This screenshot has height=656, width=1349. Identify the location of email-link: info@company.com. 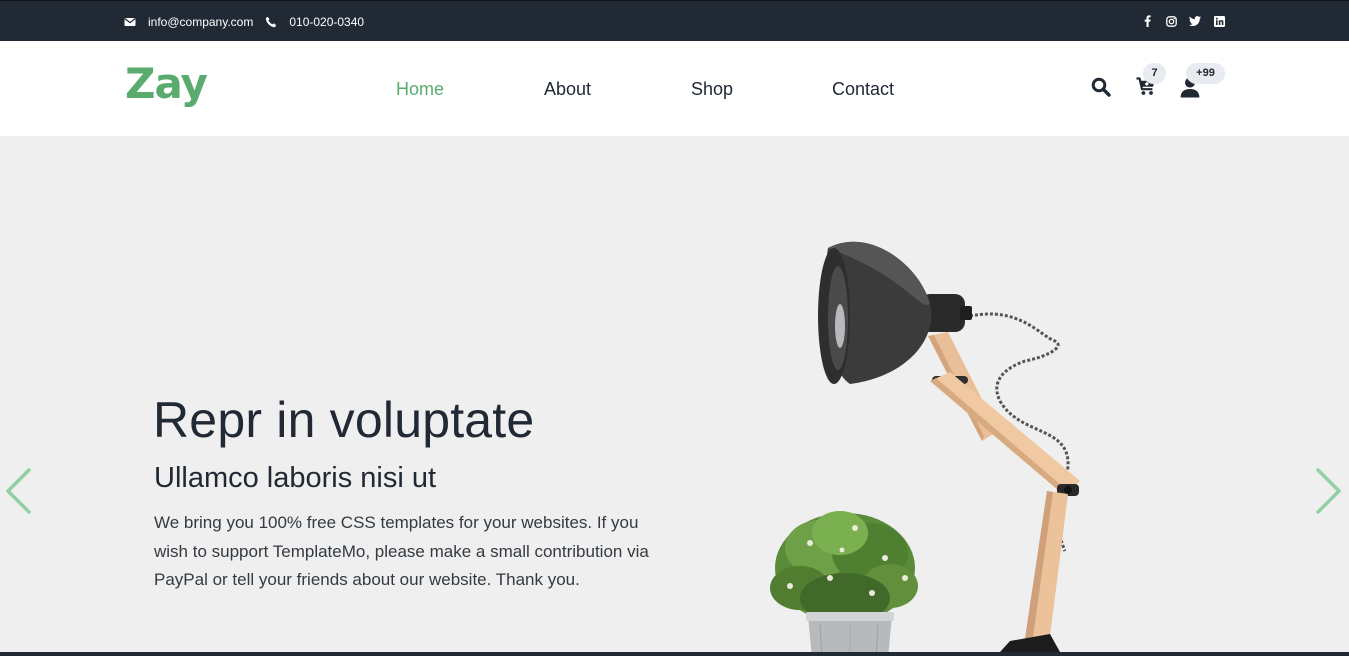
(188, 22).